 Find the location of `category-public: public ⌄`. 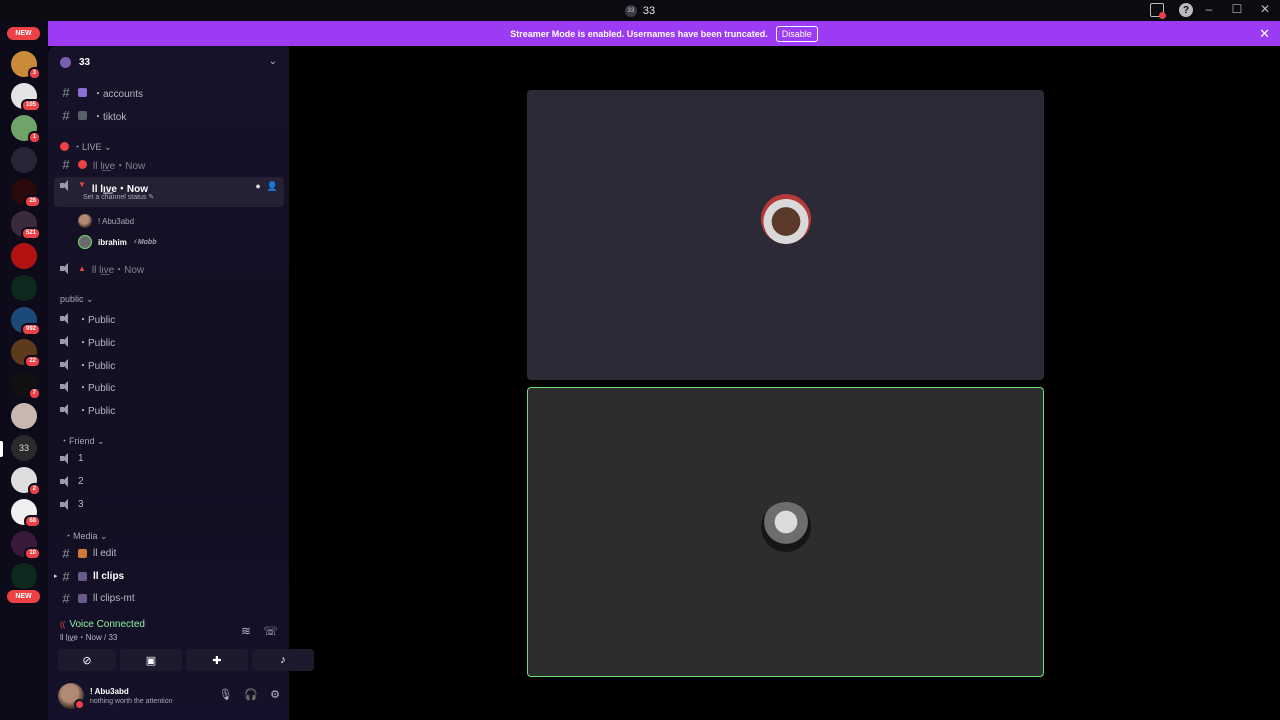

category-public: public ⌄ is located at coordinates (77, 299).